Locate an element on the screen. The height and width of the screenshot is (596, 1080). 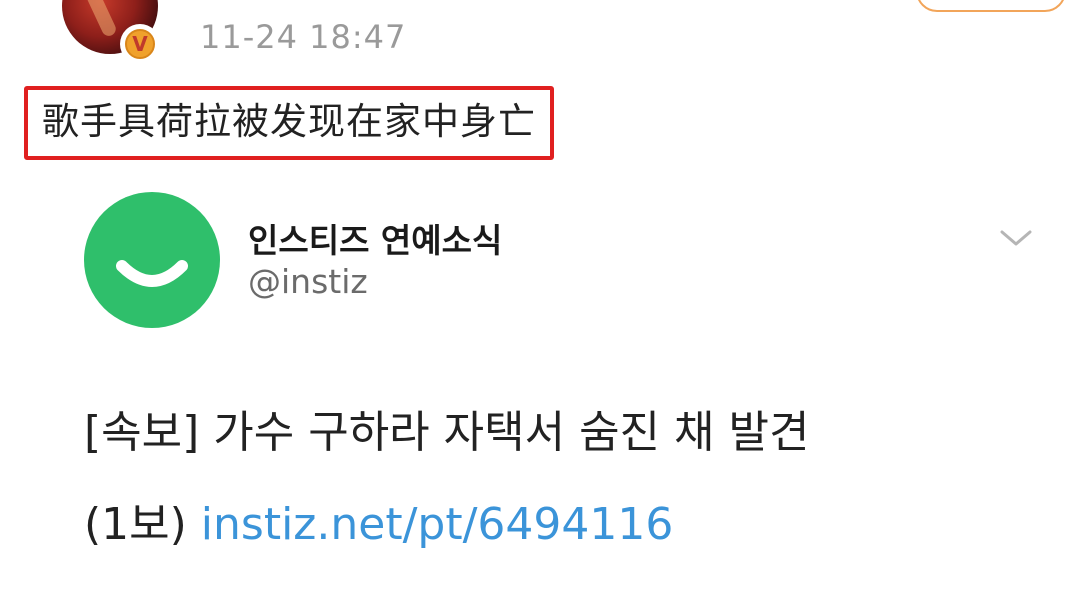
tweet-text-prefix: (1보) is located at coordinates (142, 524).